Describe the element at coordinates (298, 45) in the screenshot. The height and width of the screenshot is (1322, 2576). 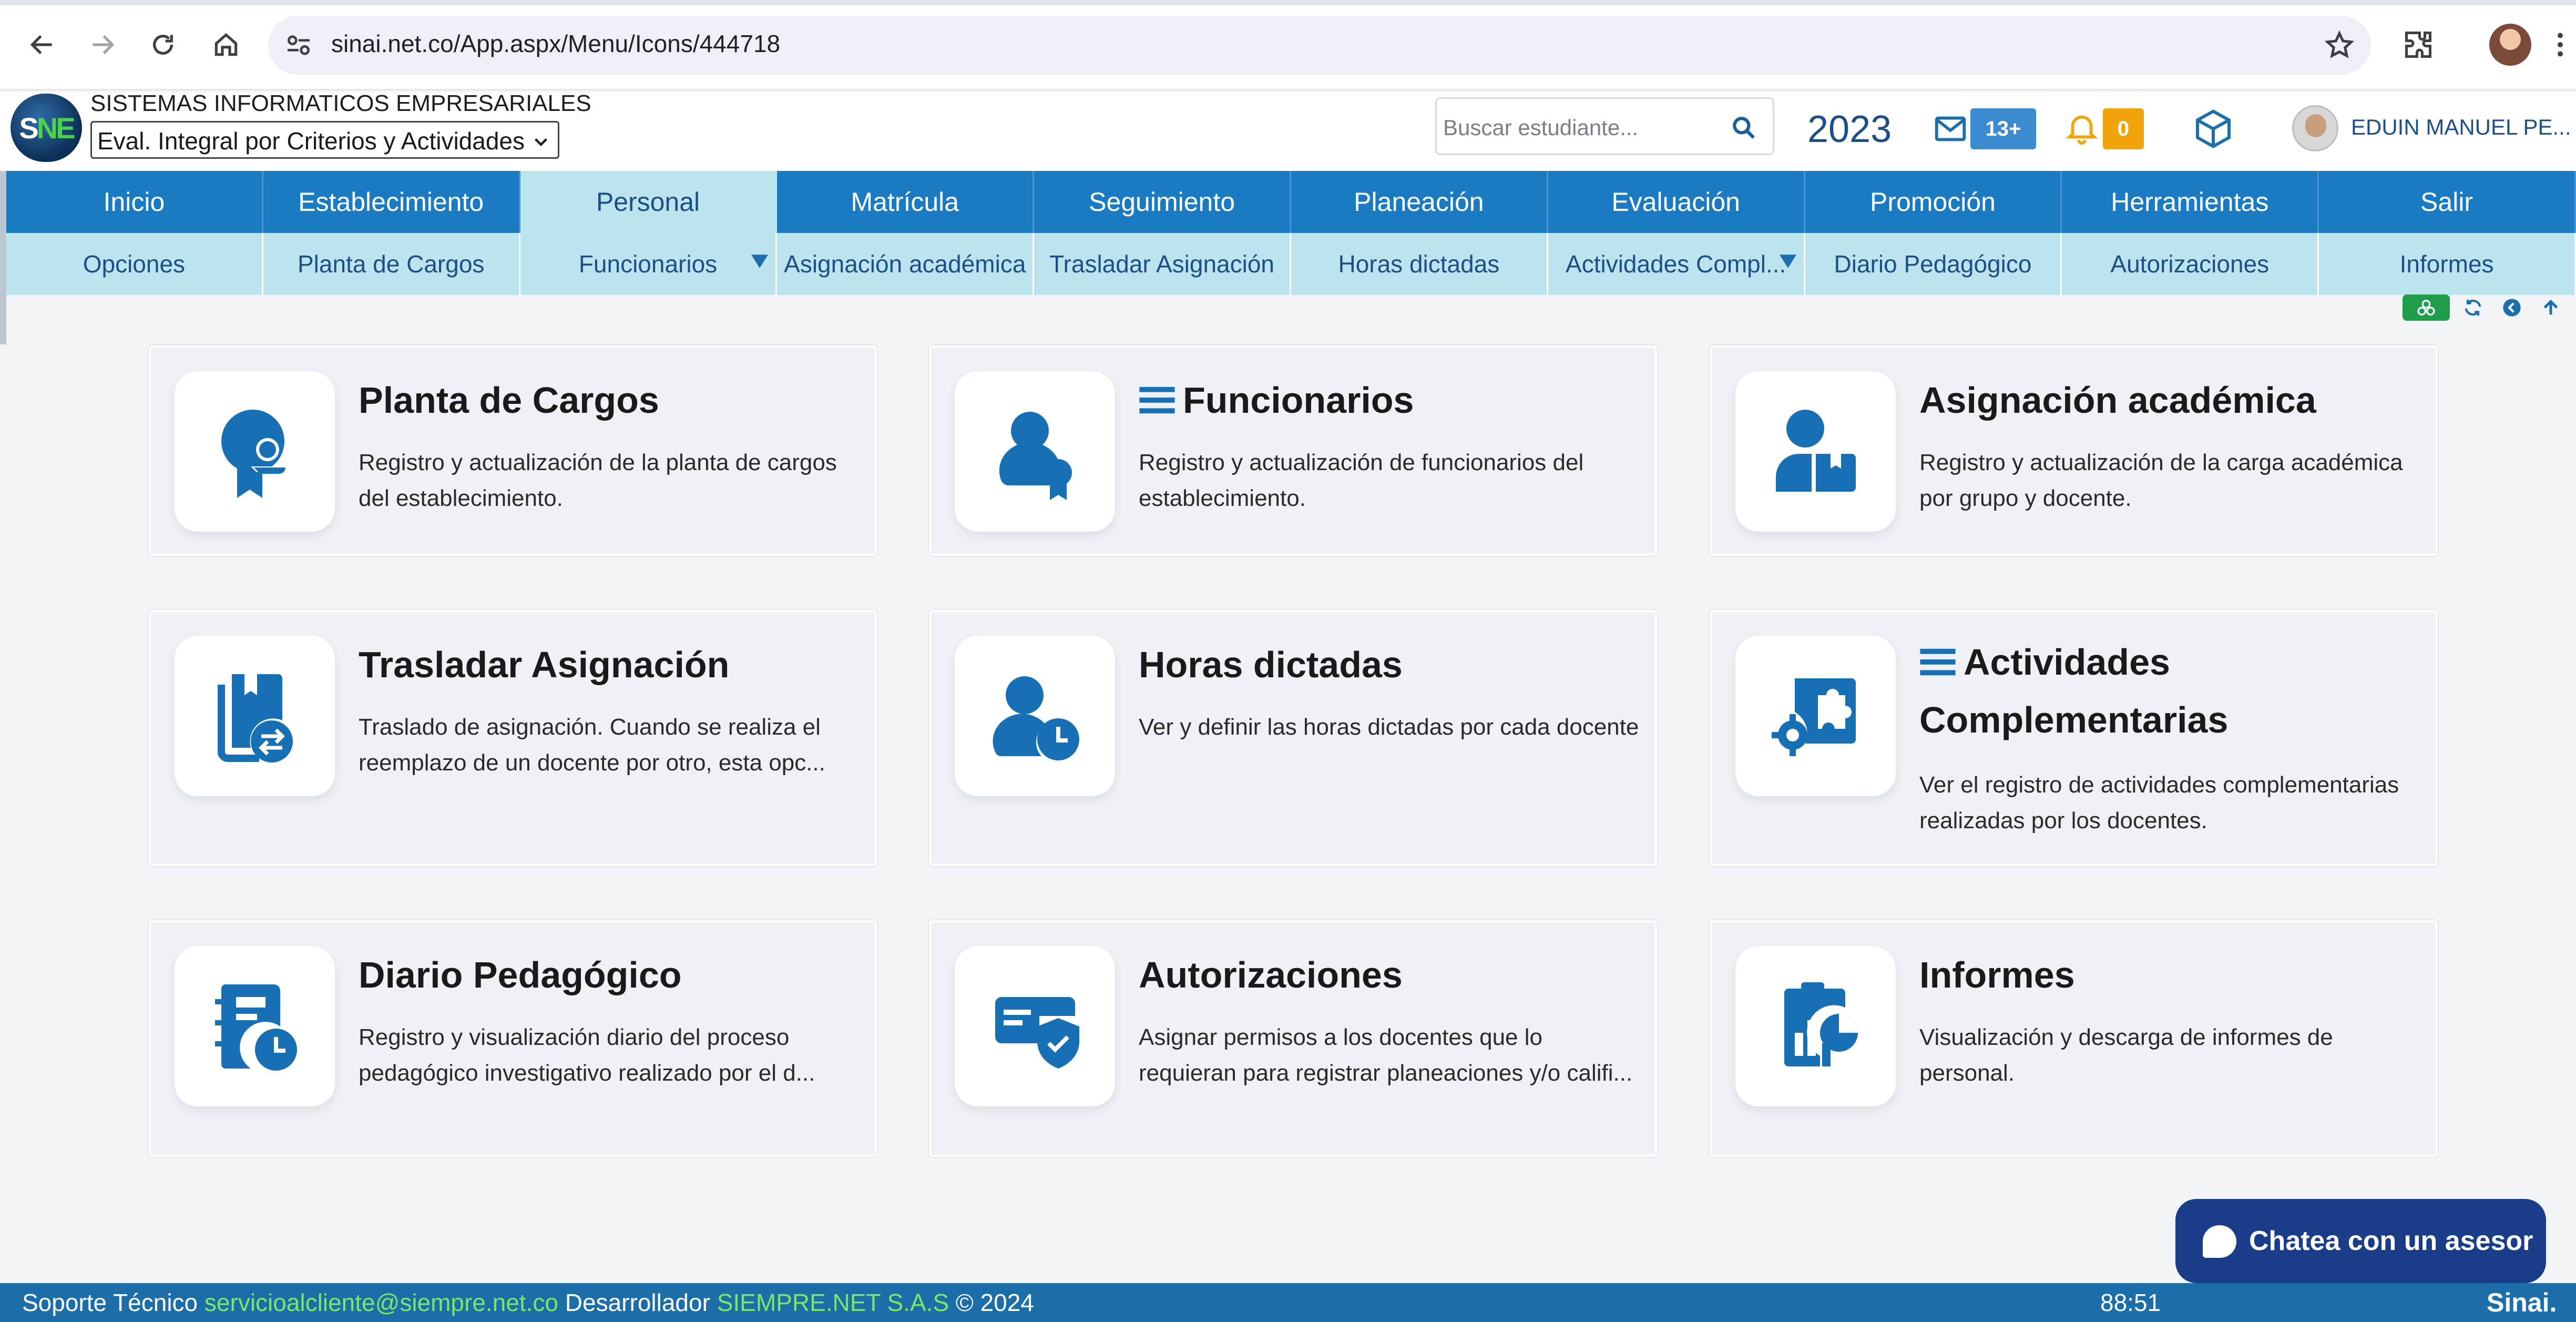
I see `site-settings-icon` at that location.